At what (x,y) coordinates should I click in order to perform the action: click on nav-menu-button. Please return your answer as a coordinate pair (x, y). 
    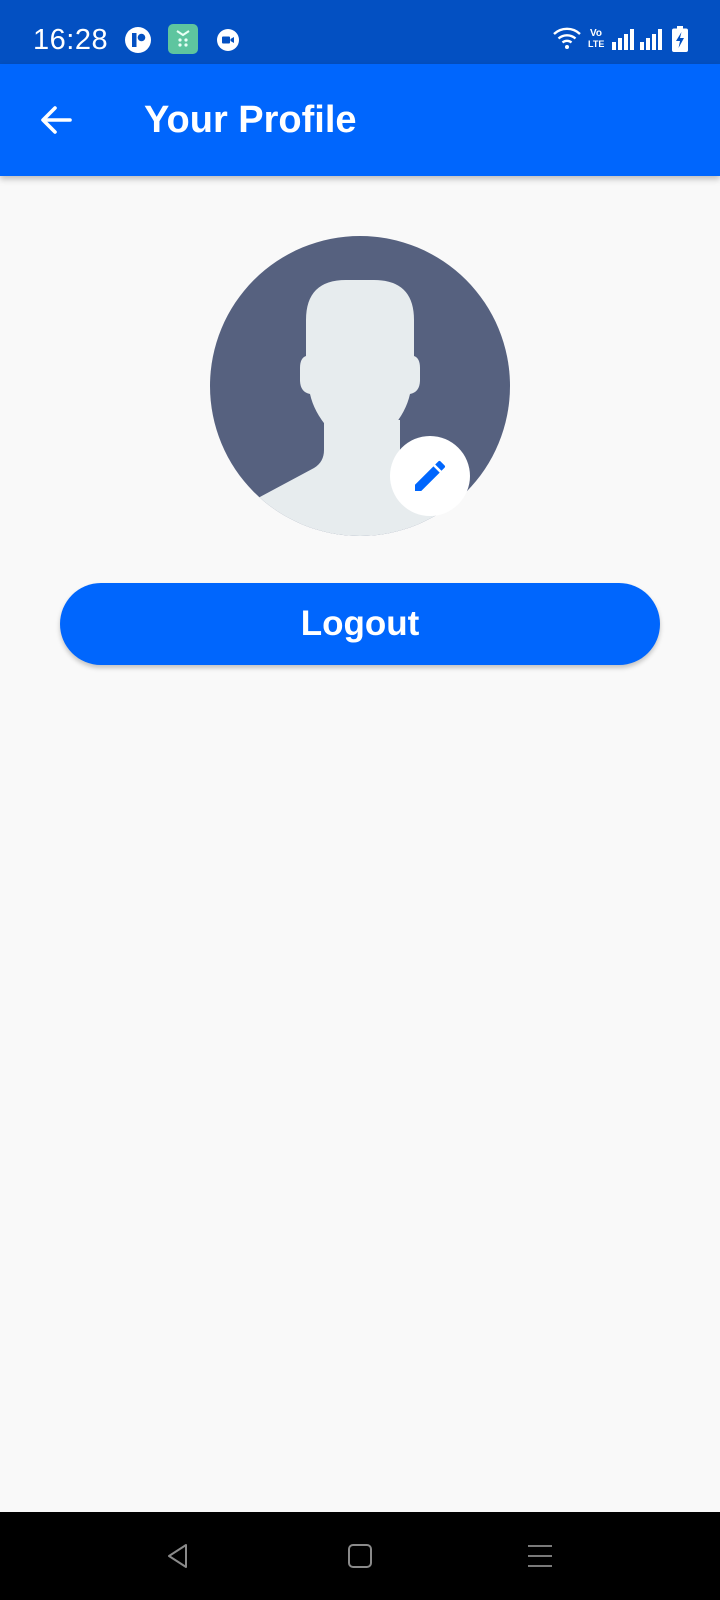
    Looking at the image, I should click on (540, 1556).